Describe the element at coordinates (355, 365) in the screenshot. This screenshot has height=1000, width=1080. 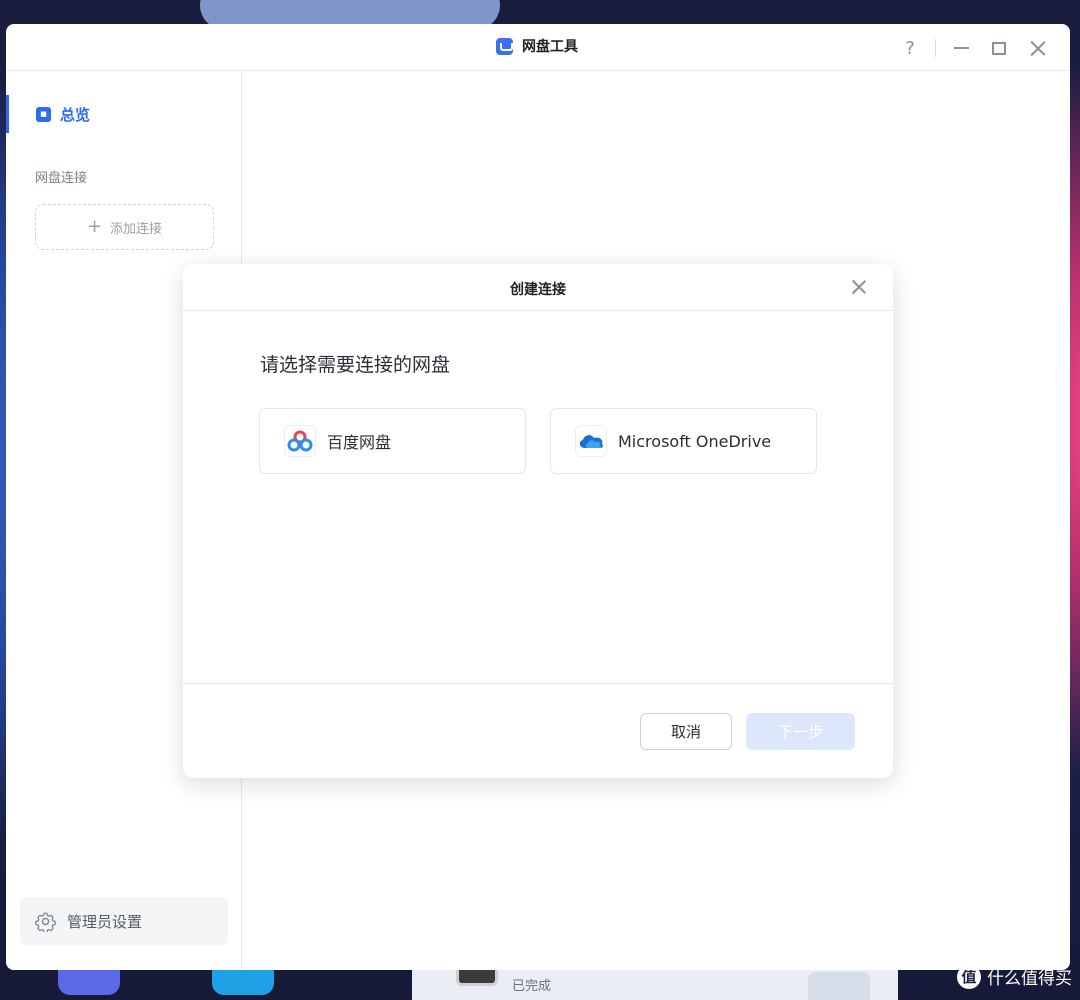
I see `dialog-prompt: 请选择需要连接的网盘` at that location.